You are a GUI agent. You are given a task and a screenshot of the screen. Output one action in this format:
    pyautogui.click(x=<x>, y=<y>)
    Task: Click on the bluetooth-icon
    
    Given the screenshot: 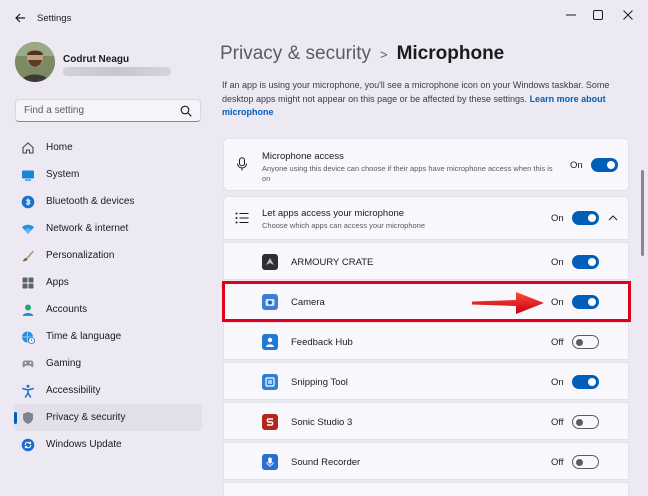 What is the action you would take?
    pyautogui.click(x=28, y=202)
    